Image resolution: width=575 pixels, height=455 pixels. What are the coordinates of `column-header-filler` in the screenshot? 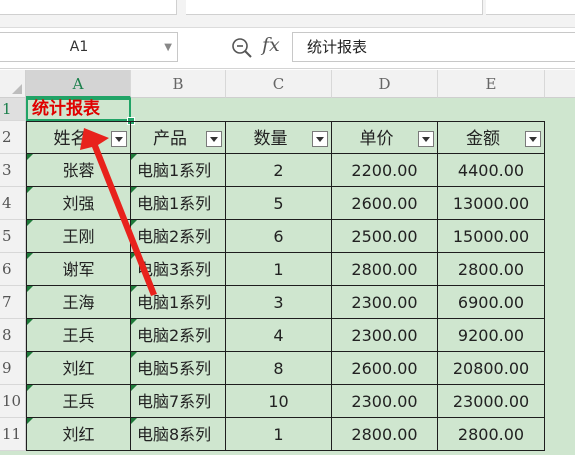 It's located at (560, 84).